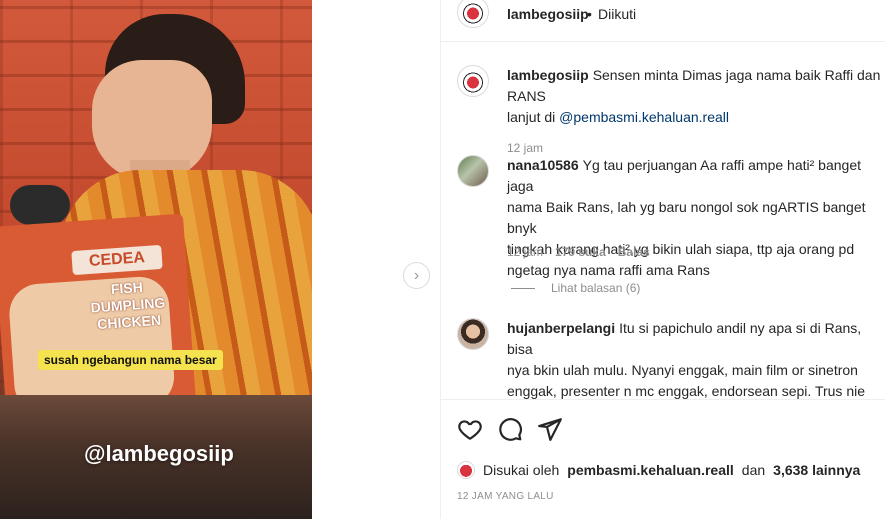 The image size is (885, 519). What do you see at coordinates (650, 470) in the screenshot?
I see `liked-by-user: pembasmi.kehaluan.reall` at bounding box center [650, 470].